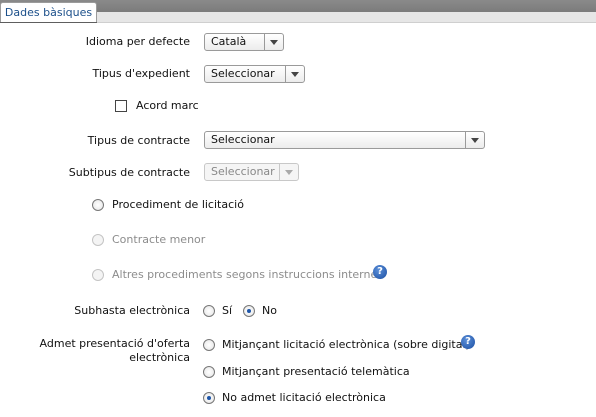  I want to click on tab-strip-divider, so click(346, 22).